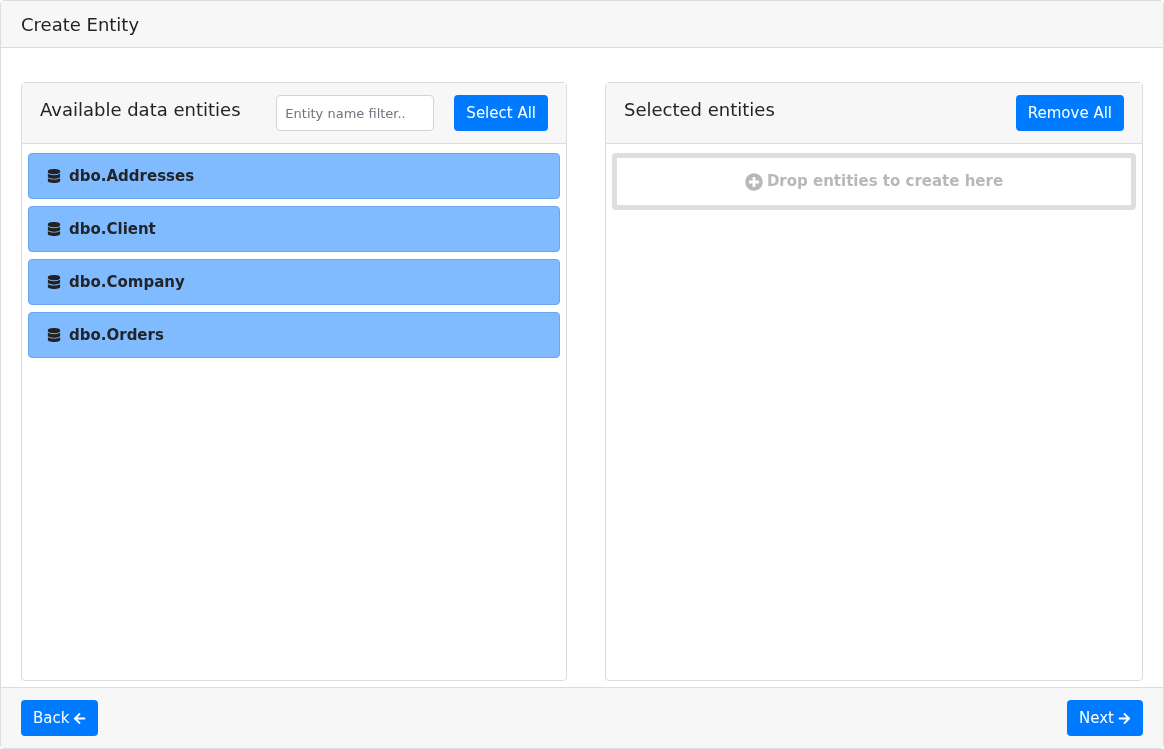 This screenshot has width=1164, height=749. I want to click on entity-label: dbo.Orders, so click(116, 335).